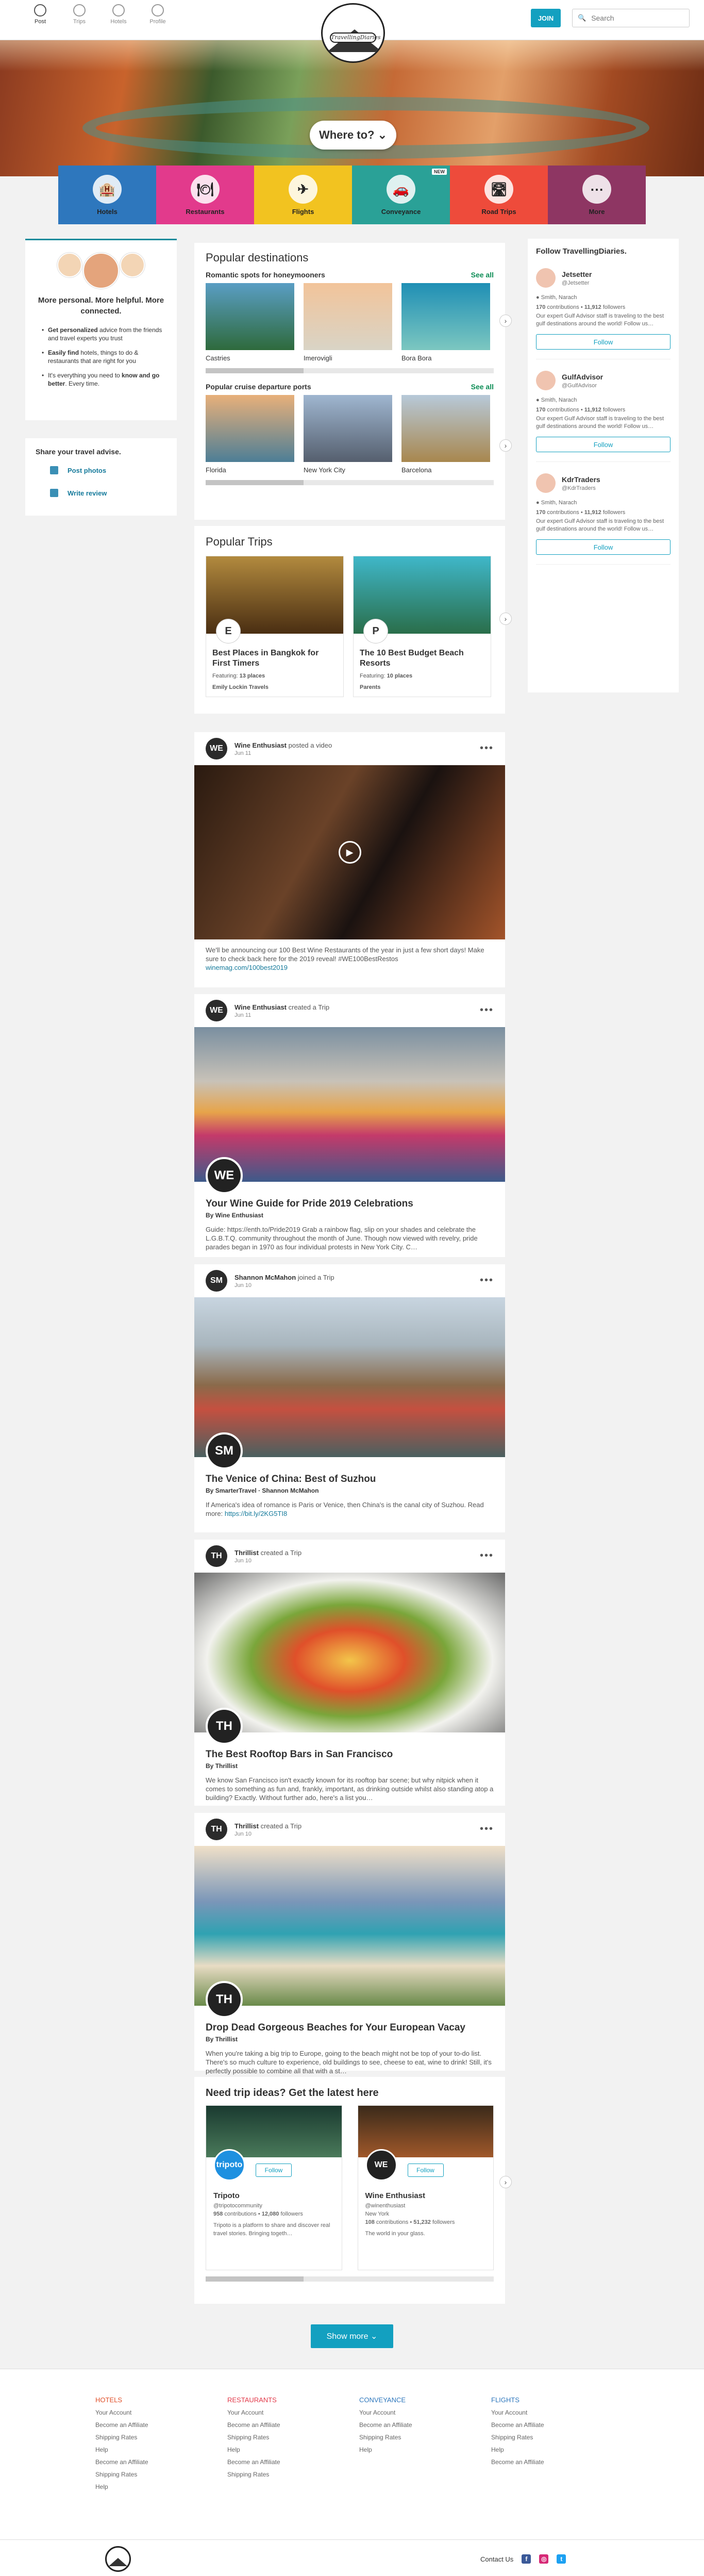 The image size is (704, 2576). I want to click on join-button: JOIN, so click(546, 18).